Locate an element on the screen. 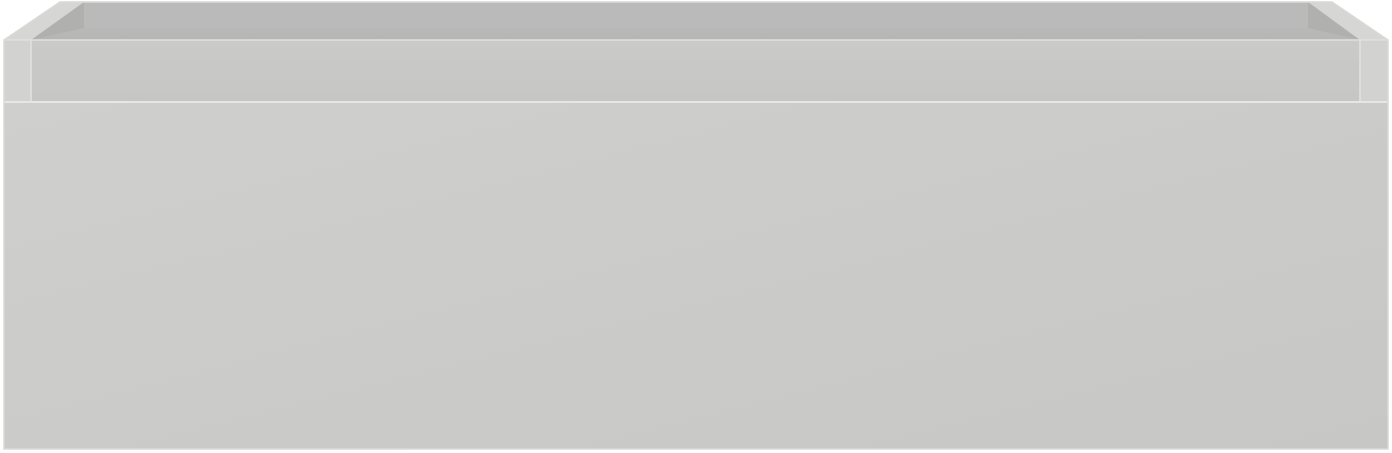  drawer-right-post is located at coordinates (1374, 70).